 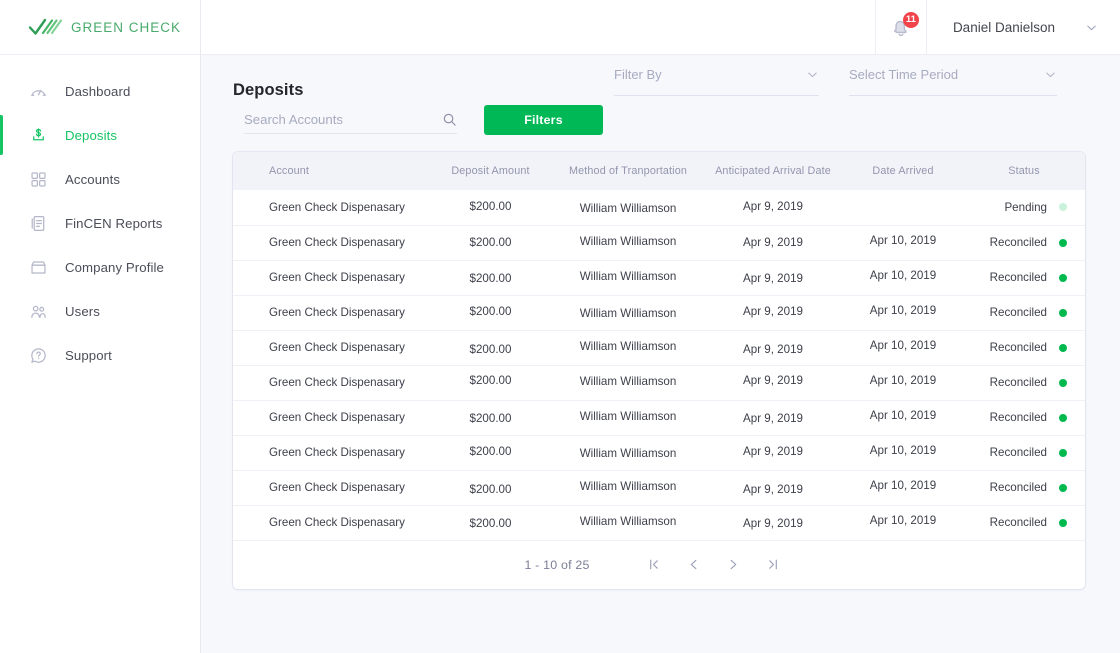 I want to click on sidebar-item-company-profile: Company Profile, so click(x=100, y=267).